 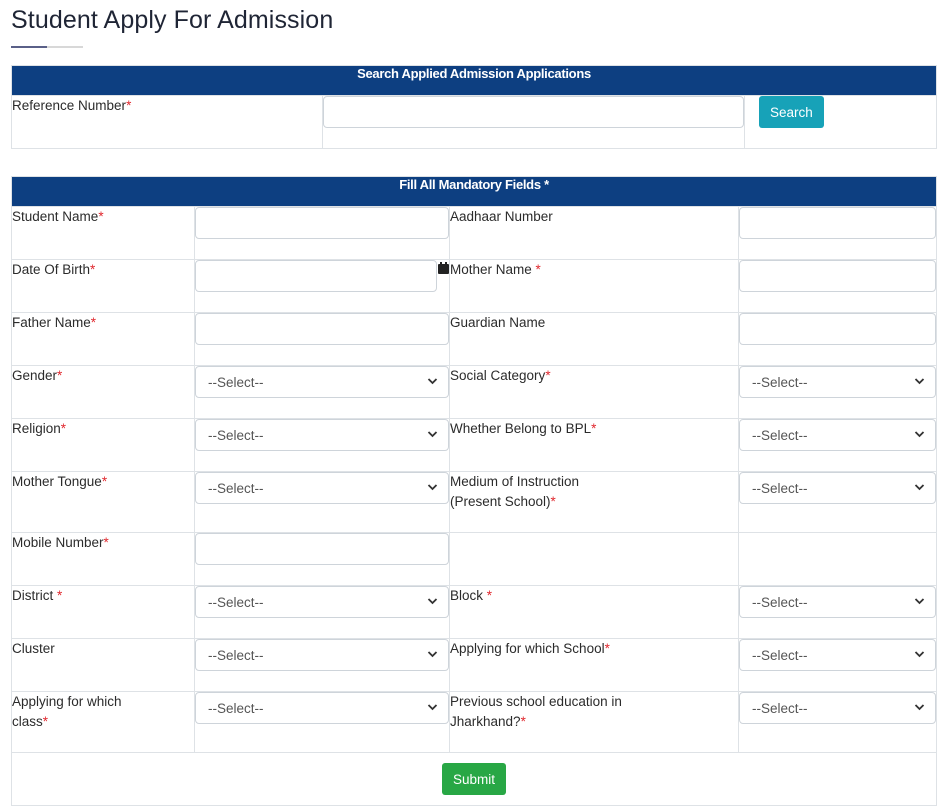 What do you see at coordinates (316, 276) in the screenshot?
I see `date-of-birth-input` at bounding box center [316, 276].